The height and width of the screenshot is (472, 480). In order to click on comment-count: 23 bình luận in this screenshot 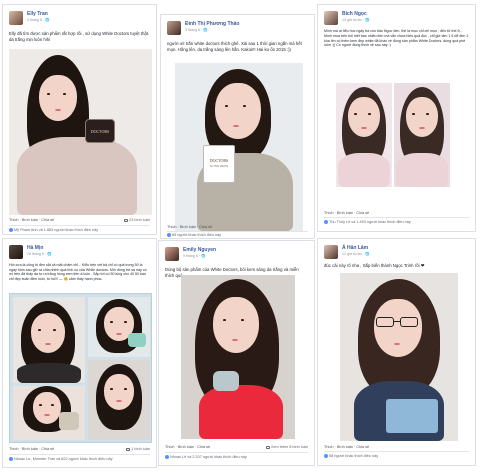, I will do `click(137, 220)`.